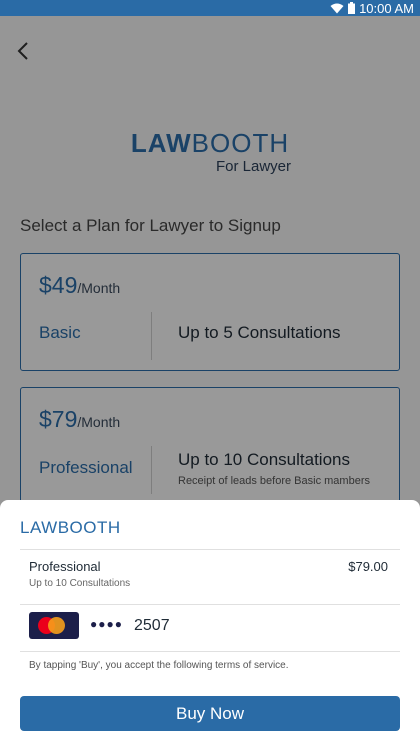 This screenshot has width=420, height=747. What do you see at coordinates (210, 8) in the screenshot?
I see `status-bar: 10:00 AM` at bounding box center [210, 8].